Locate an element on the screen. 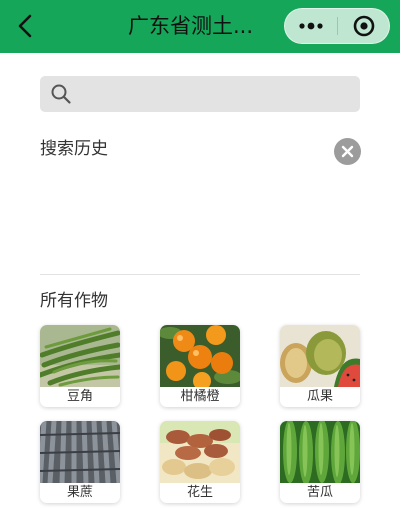 This screenshot has width=400, height=512. clear-history-button is located at coordinates (347, 151).